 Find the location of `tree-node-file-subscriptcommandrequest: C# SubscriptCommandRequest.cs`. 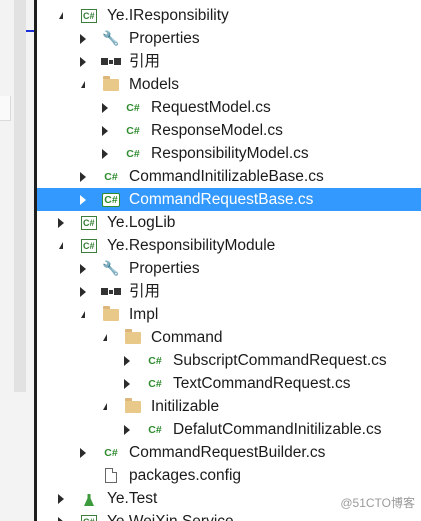

tree-node-file-subscriptcommandrequest: C# SubscriptCommandRequest.cs is located at coordinates (229, 360).